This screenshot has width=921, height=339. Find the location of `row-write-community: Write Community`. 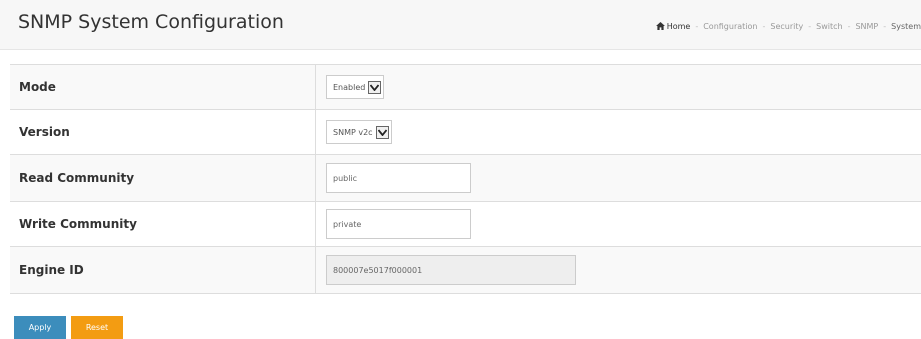

row-write-community: Write Community is located at coordinates (465, 224).